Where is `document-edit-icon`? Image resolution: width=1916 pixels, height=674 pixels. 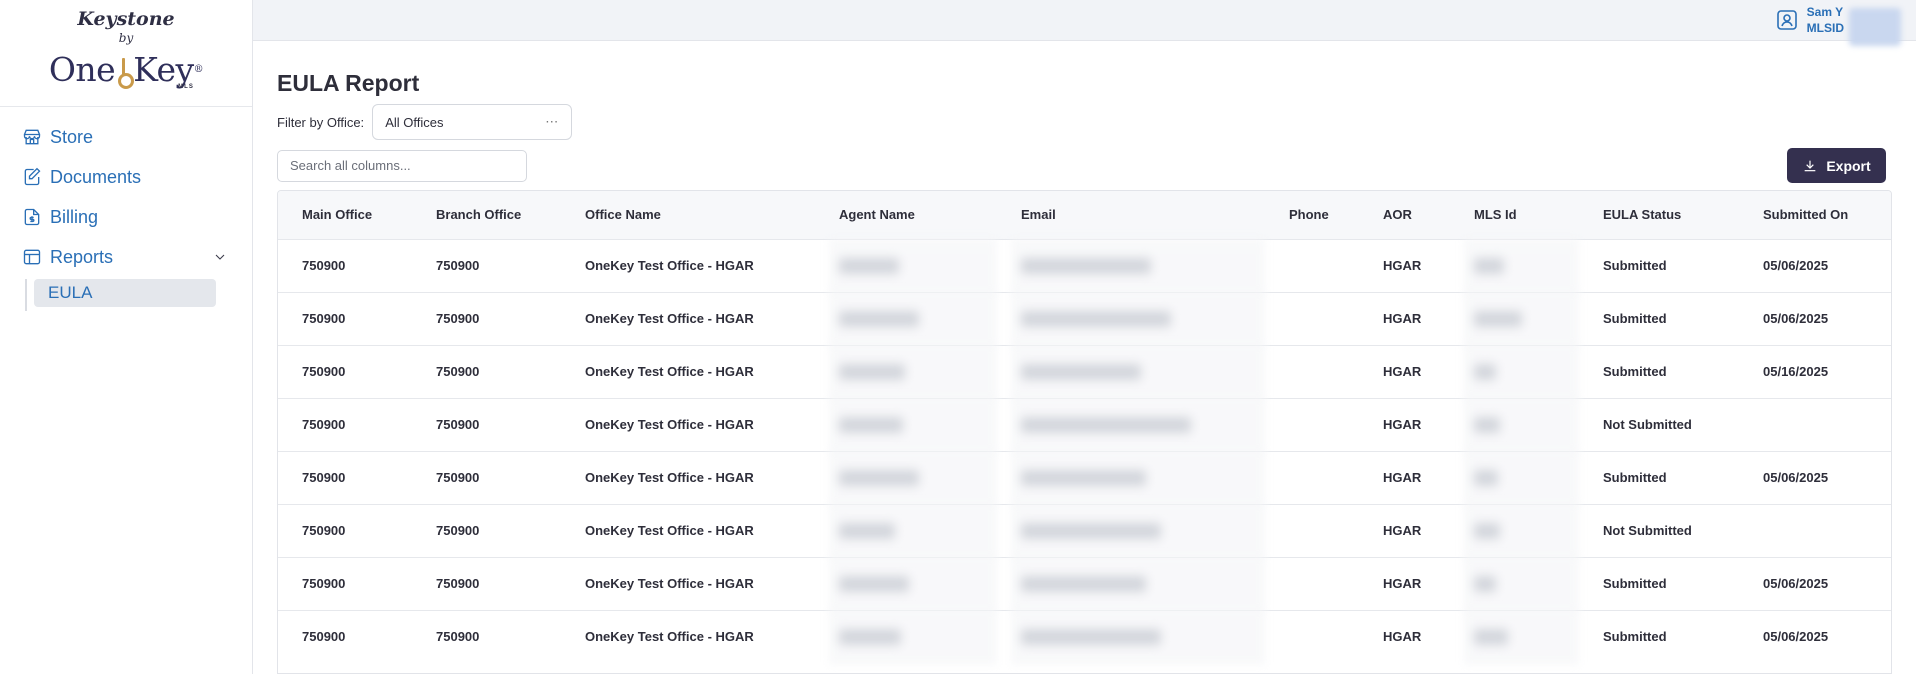
document-edit-icon is located at coordinates (32, 176).